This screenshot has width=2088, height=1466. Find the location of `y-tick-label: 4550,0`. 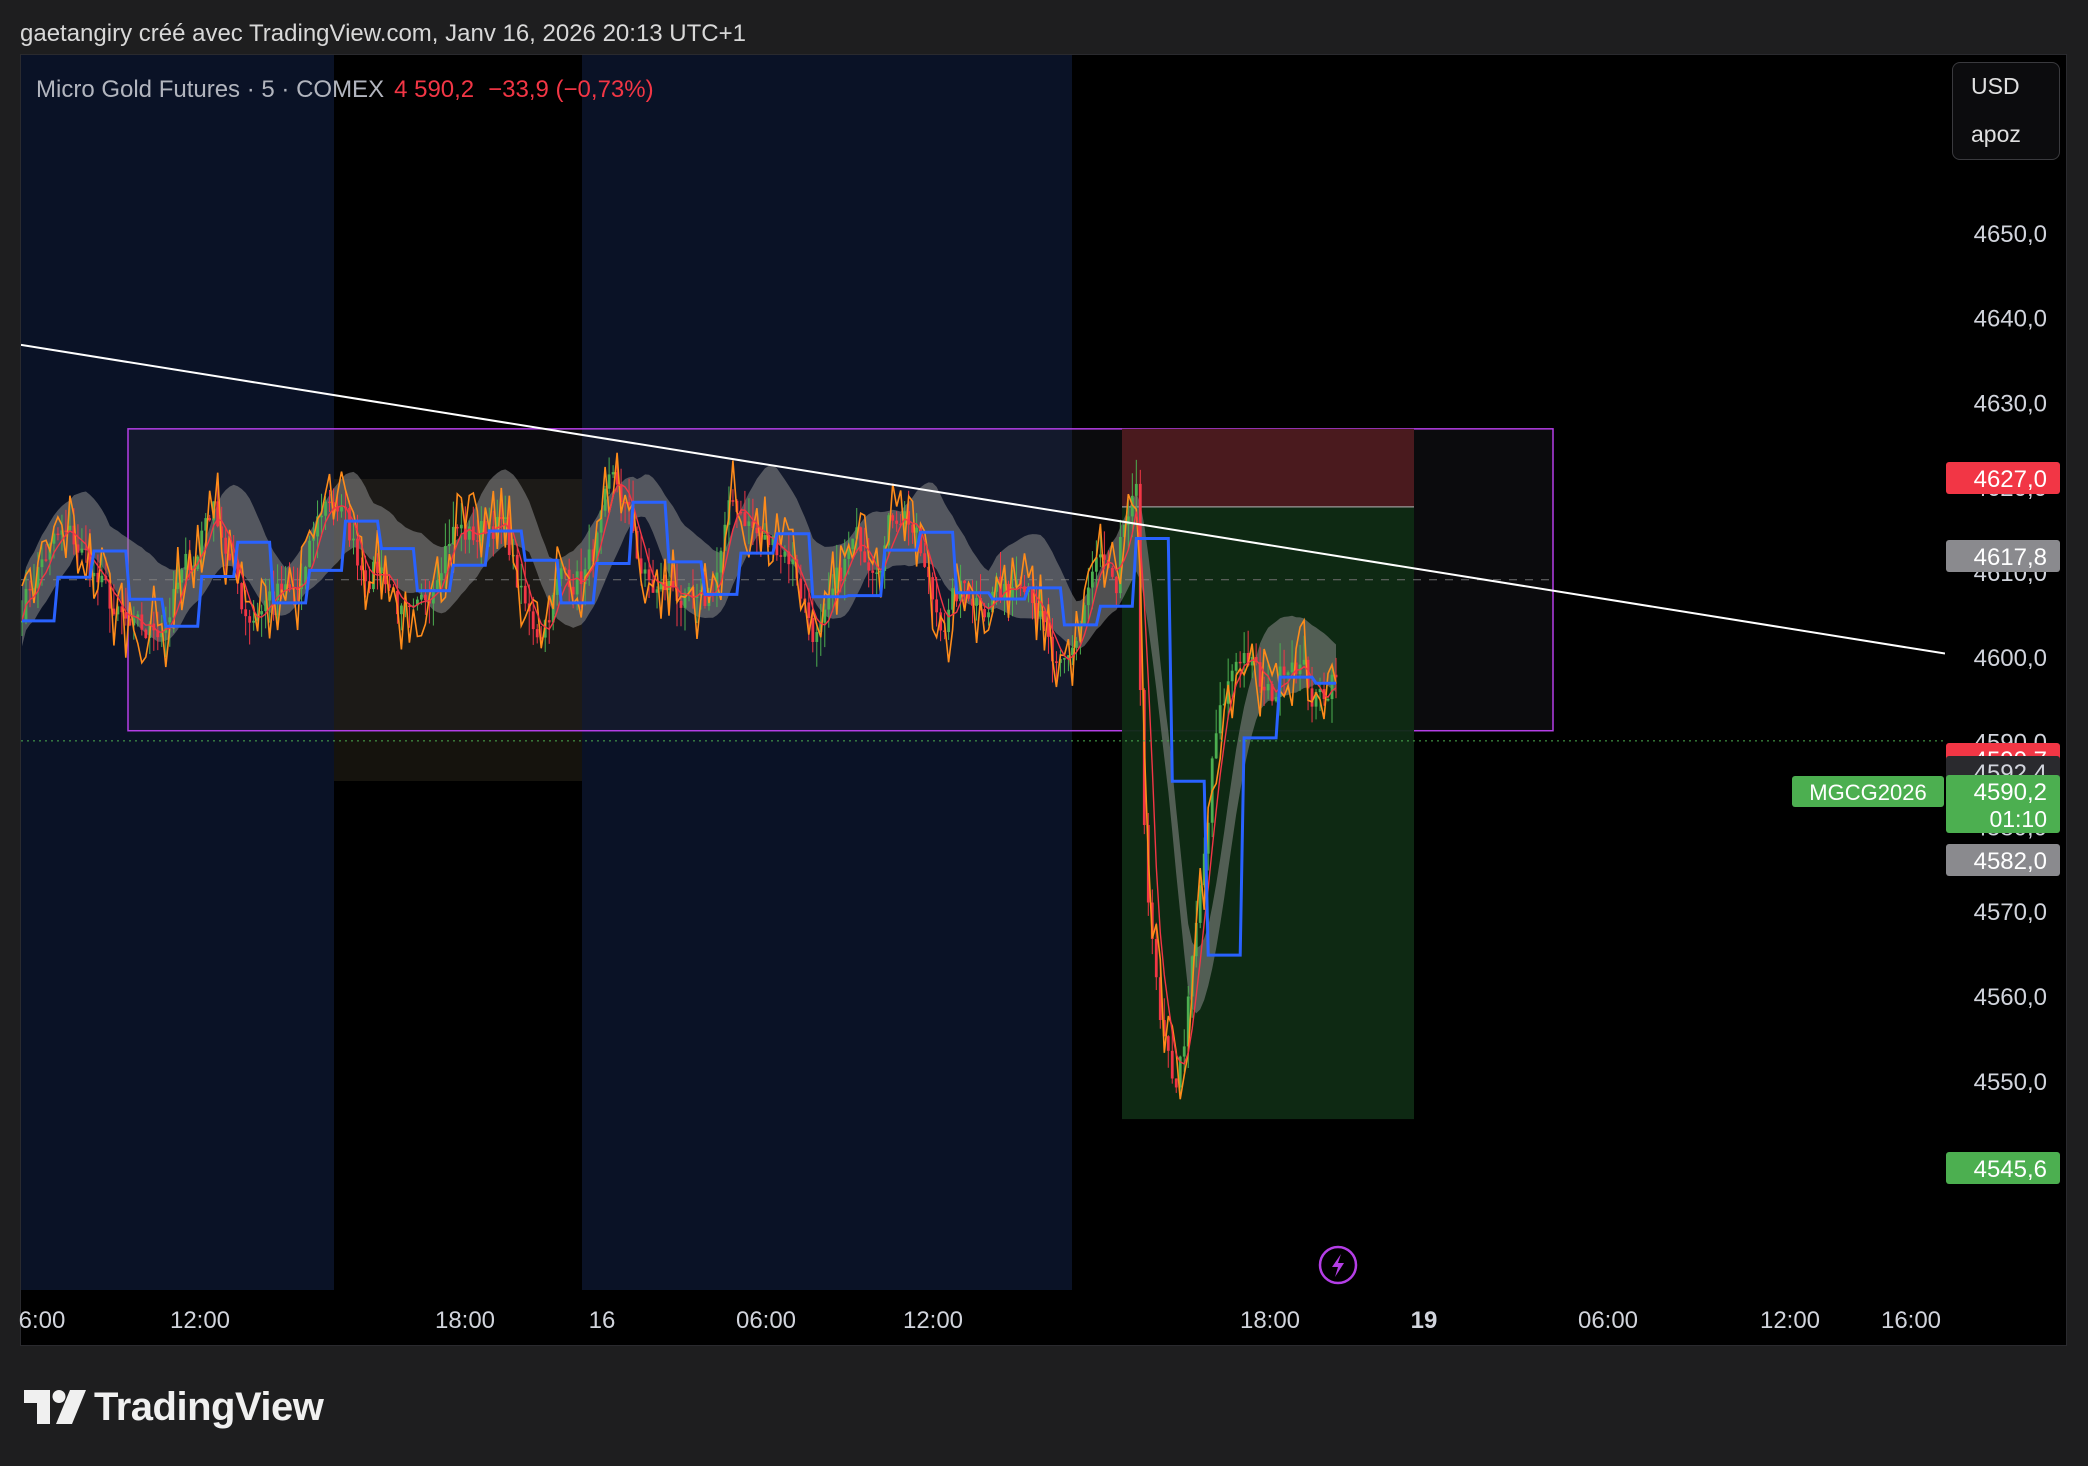

y-tick-label: 4550,0 is located at coordinates (2010, 1082).